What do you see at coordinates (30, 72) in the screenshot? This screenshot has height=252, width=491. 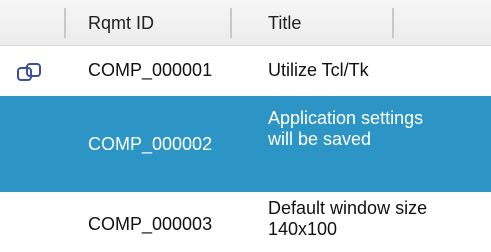 I see `link-icon` at bounding box center [30, 72].